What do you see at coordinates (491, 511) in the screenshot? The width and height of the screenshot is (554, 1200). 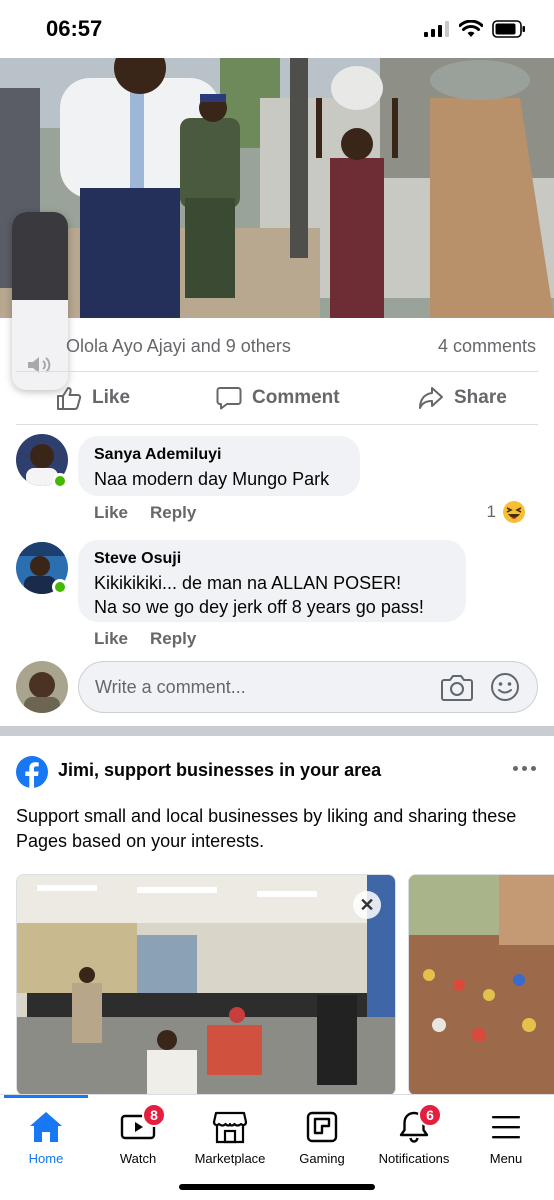 I see `reaction-count-number: 1` at bounding box center [491, 511].